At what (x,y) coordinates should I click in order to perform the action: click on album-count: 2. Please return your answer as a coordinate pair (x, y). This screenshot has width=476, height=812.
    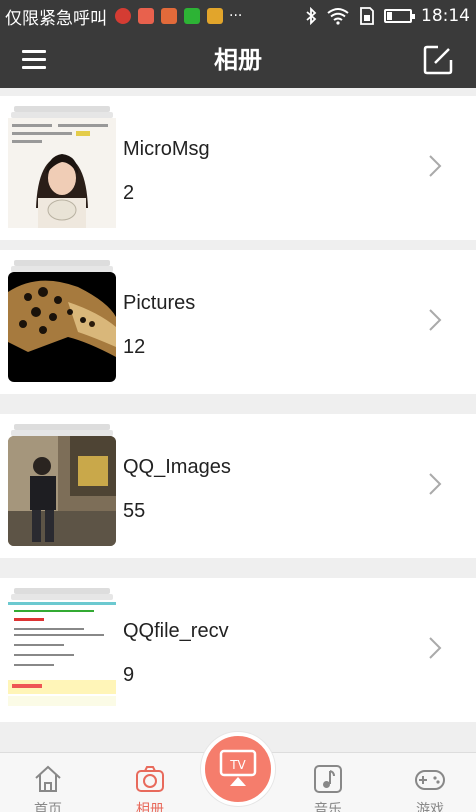
    Looking at the image, I should click on (129, 193).